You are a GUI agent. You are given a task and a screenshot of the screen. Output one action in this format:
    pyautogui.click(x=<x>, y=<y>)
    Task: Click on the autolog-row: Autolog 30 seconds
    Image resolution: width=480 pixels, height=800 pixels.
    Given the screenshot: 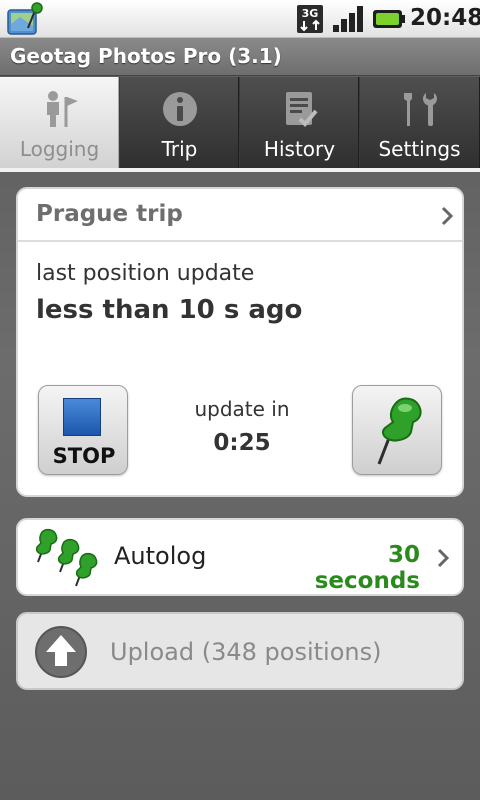 What is the action you would take?
    pyautogui.click(x=240, y=557)
    